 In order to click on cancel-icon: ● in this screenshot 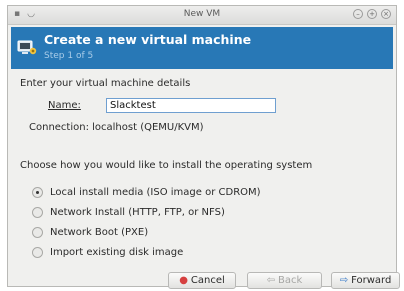, I will do `click(183, 280)`.